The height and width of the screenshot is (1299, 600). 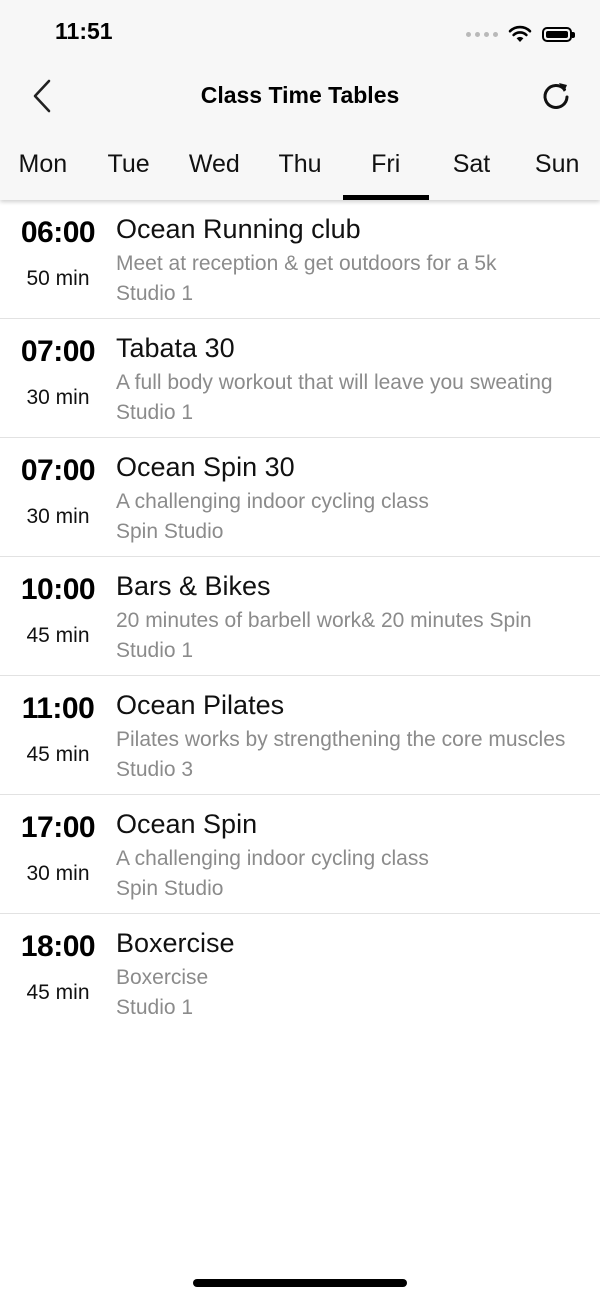 What do you see at coordinates (300, 95) in the screenshot?
I see `page-title: Class Time Tables` at bounding box center [300, 95].